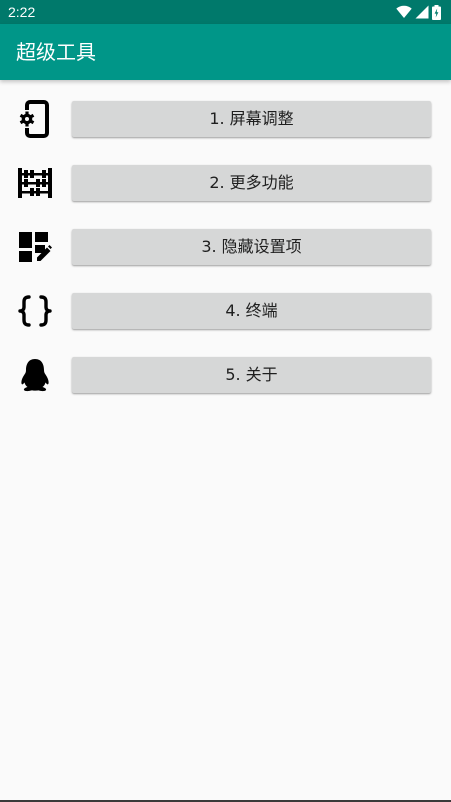 The width and height of the screenshot is (451, 802). I want to click on menu-item-terminal: 4. 终端, so click(225, 304).